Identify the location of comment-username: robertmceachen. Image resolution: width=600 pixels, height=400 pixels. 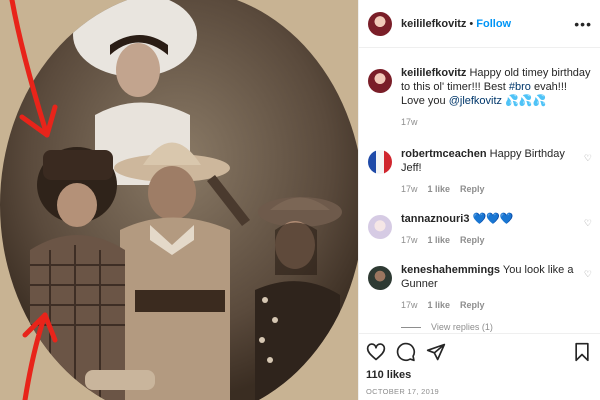
(444, 154).